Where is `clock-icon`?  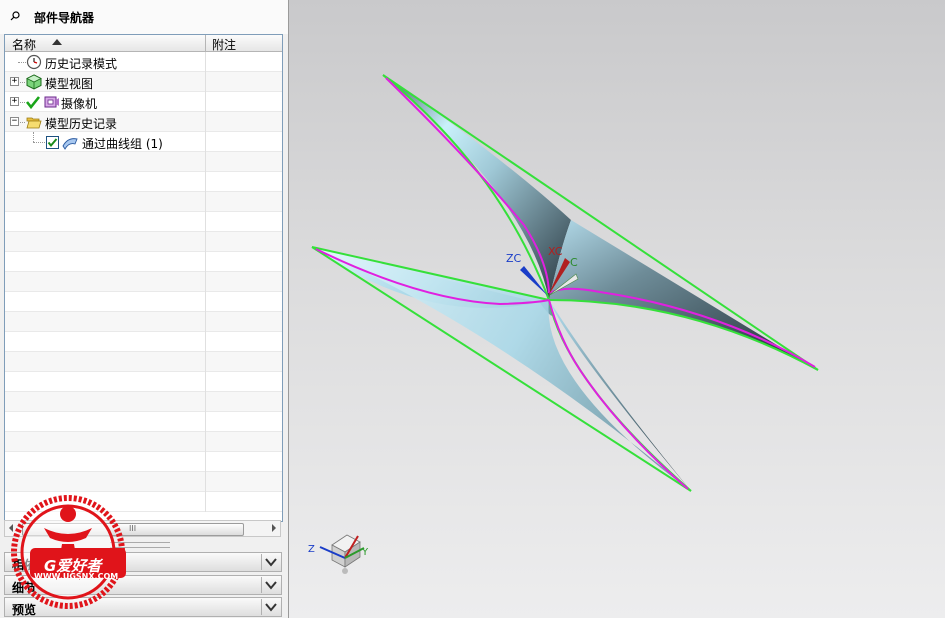
clock-icon is located at coordinates (34, 62).